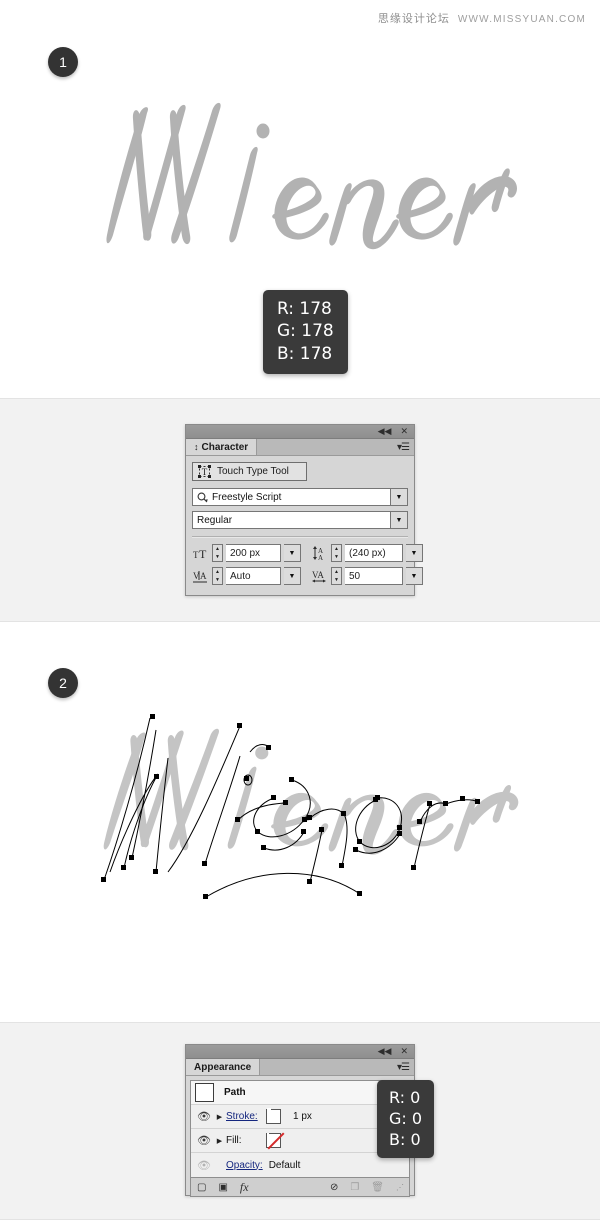 Image resolution: width=600 pixels, height=1220 pixels. I want to click on rgb-g: G: 178, so click(305, 331).